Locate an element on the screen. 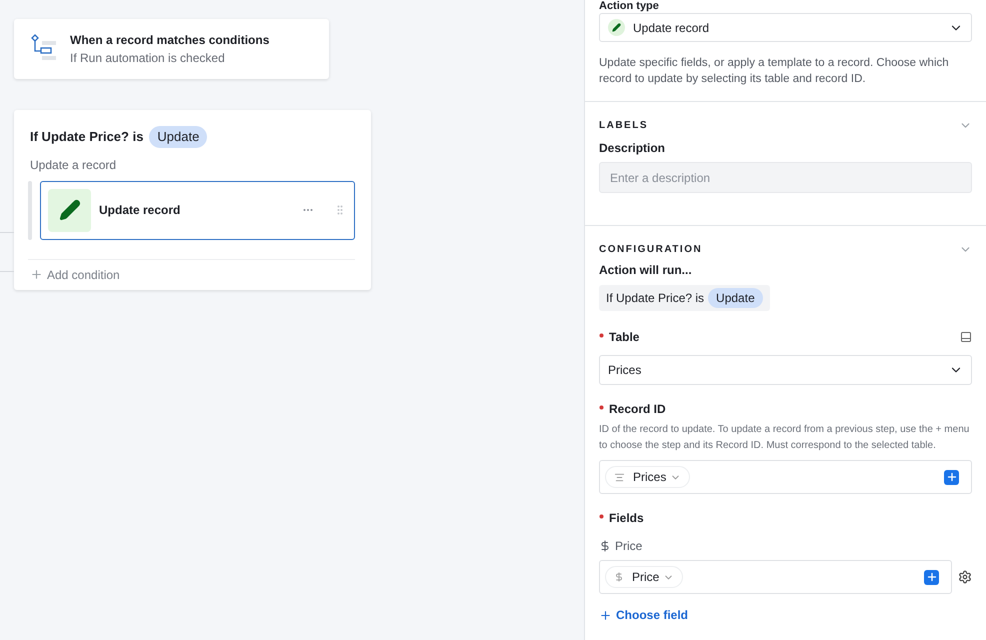 Image resolution: width=986 pixels, height=640 pixels. action-label: Update record is located at coordinates (140, 210).